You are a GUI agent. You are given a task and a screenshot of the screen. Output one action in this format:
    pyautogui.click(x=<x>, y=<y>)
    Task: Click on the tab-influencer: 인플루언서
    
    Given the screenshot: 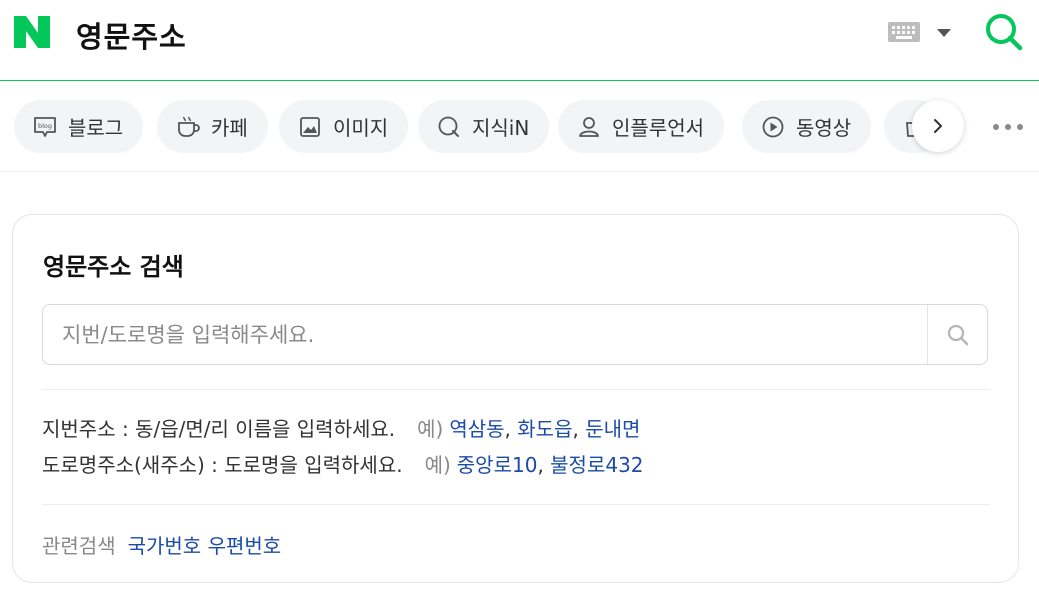 What is the action you would take?
    pyautogui.click(x=641, y=126)
    